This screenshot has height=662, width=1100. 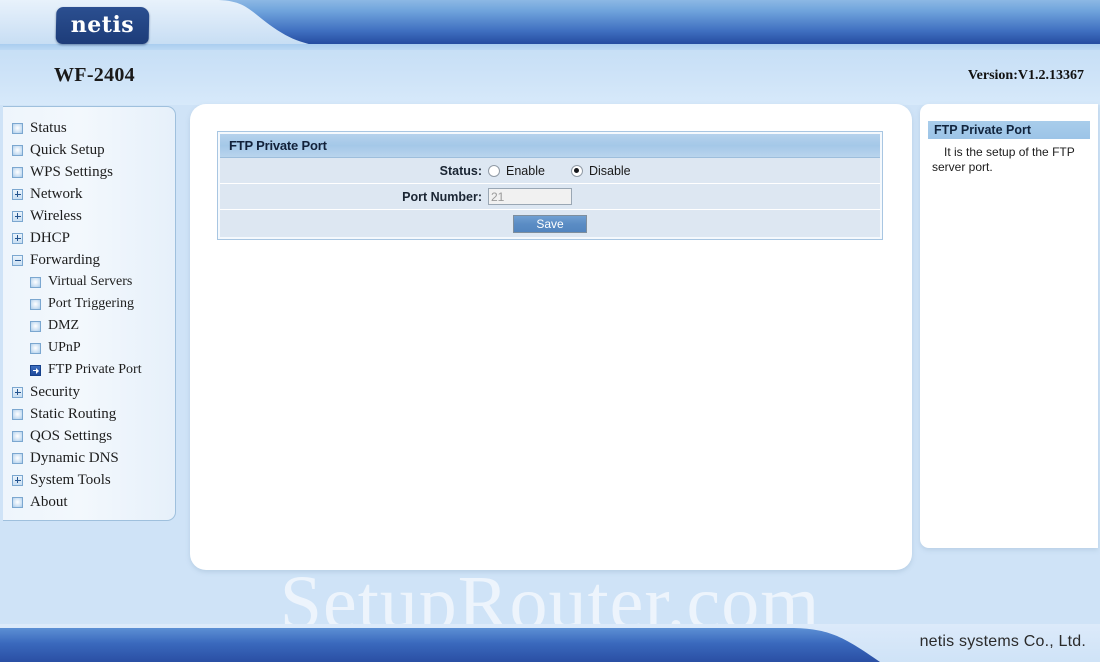 What do you see at coordinates (95, 369) in the screenshot?
I see `sidebar-item-label: FTP Private Port` at bounding box center [95, 369].